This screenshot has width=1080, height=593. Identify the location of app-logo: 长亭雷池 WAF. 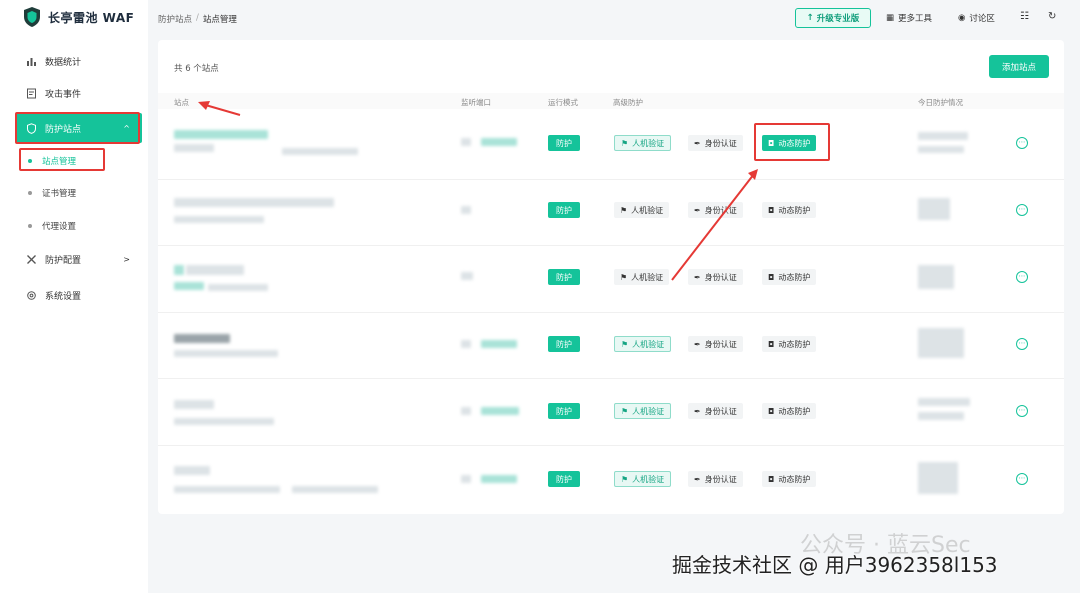
(78, 17).